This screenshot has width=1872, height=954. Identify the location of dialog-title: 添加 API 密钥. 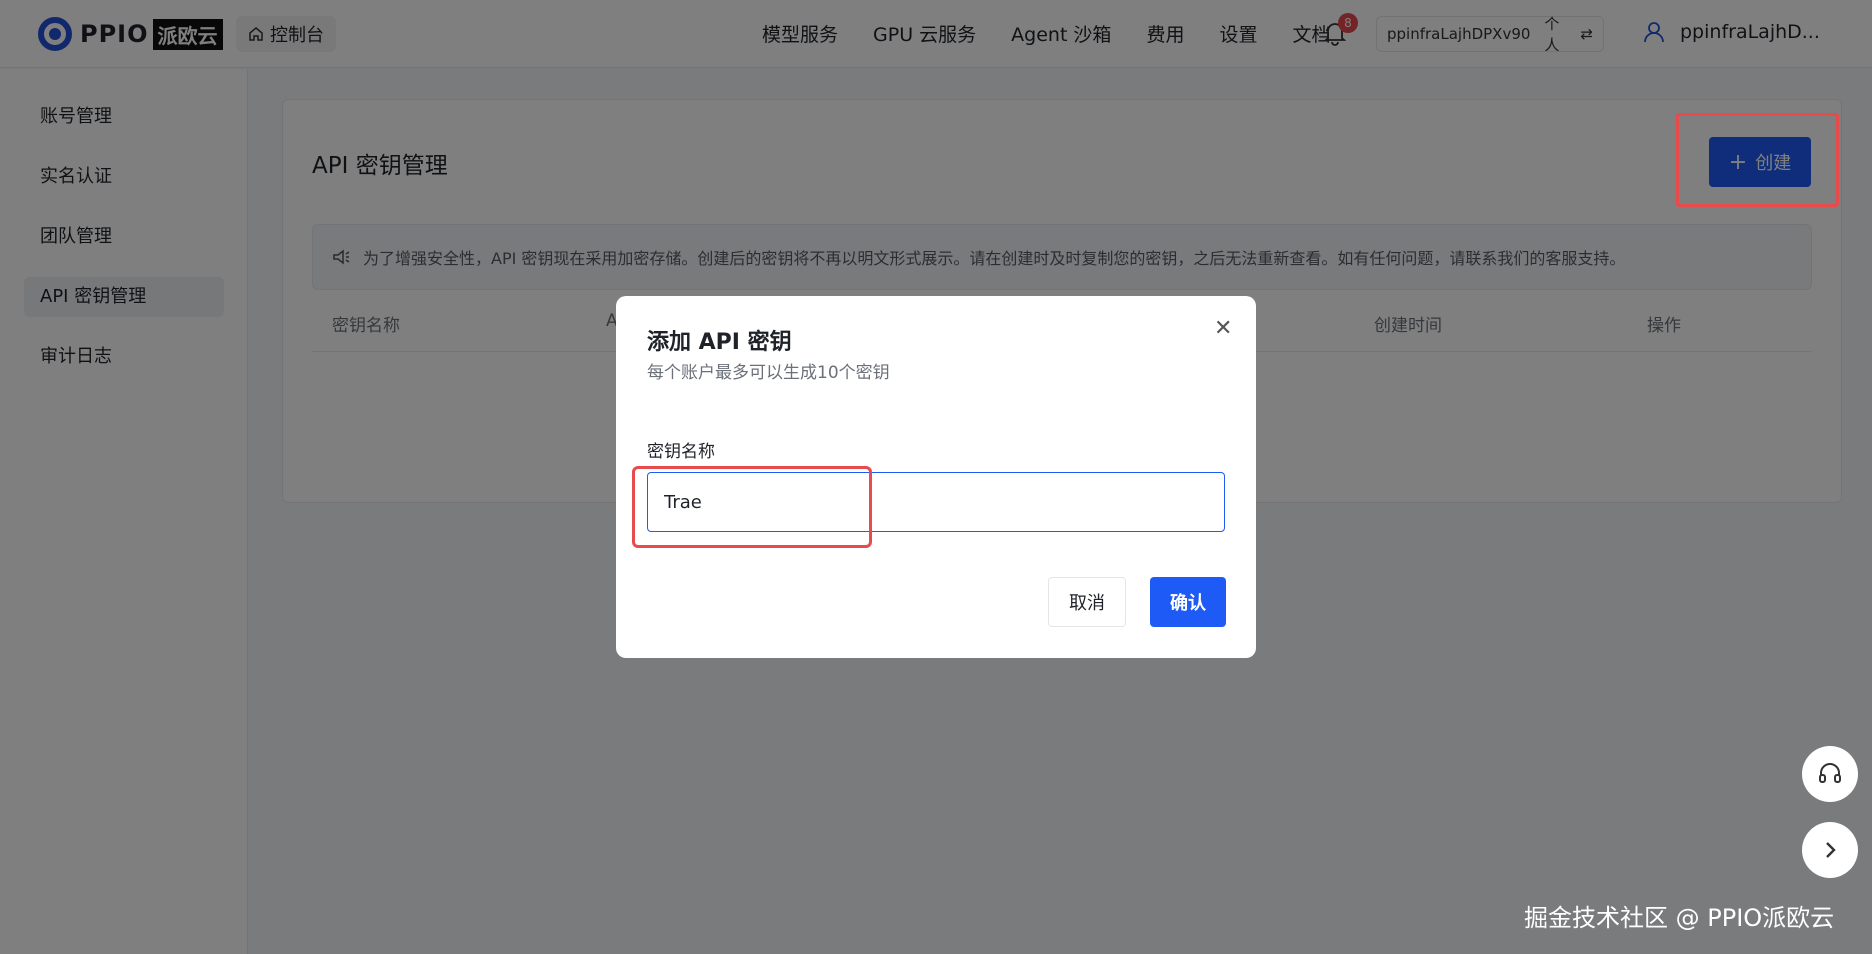
(719, 342).